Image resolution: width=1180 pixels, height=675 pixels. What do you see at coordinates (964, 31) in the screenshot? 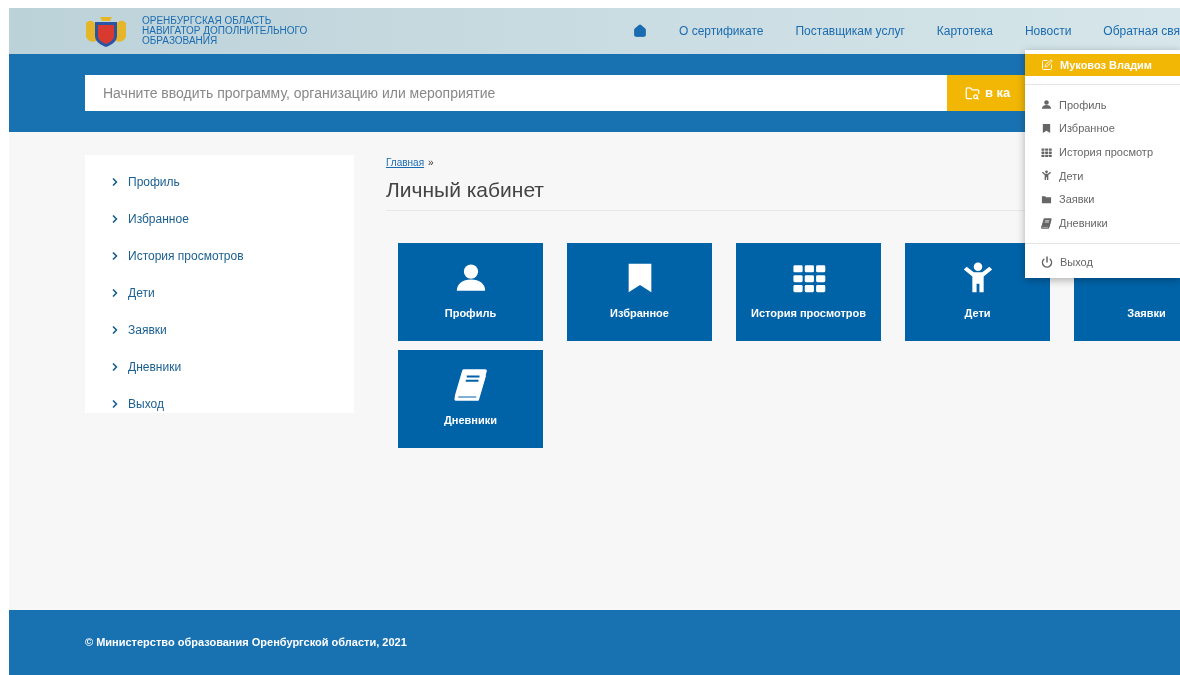
I see `nav-link: Картотека` at bounding box center [964, 31].